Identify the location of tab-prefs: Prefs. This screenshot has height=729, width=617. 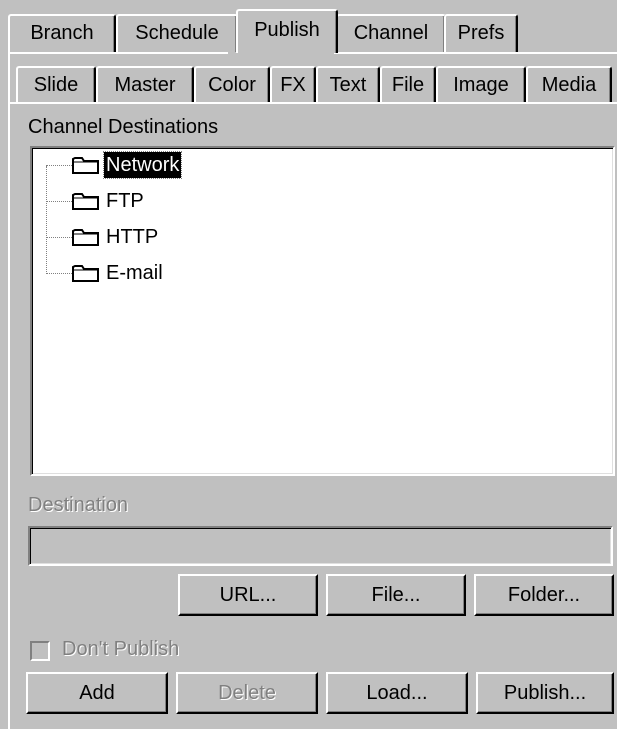
(481, 33).